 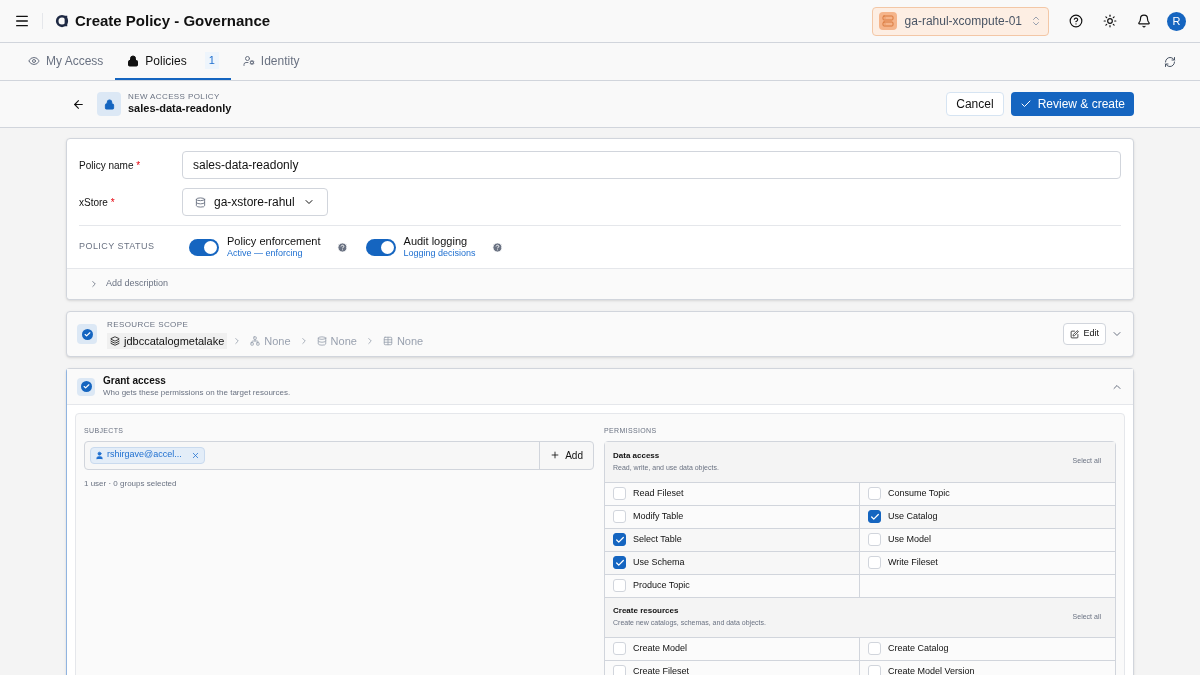 What do you see at coordinates (211, 60) in the screenshot?
I see `count-badge: 1` at bounding box center [211, 60].